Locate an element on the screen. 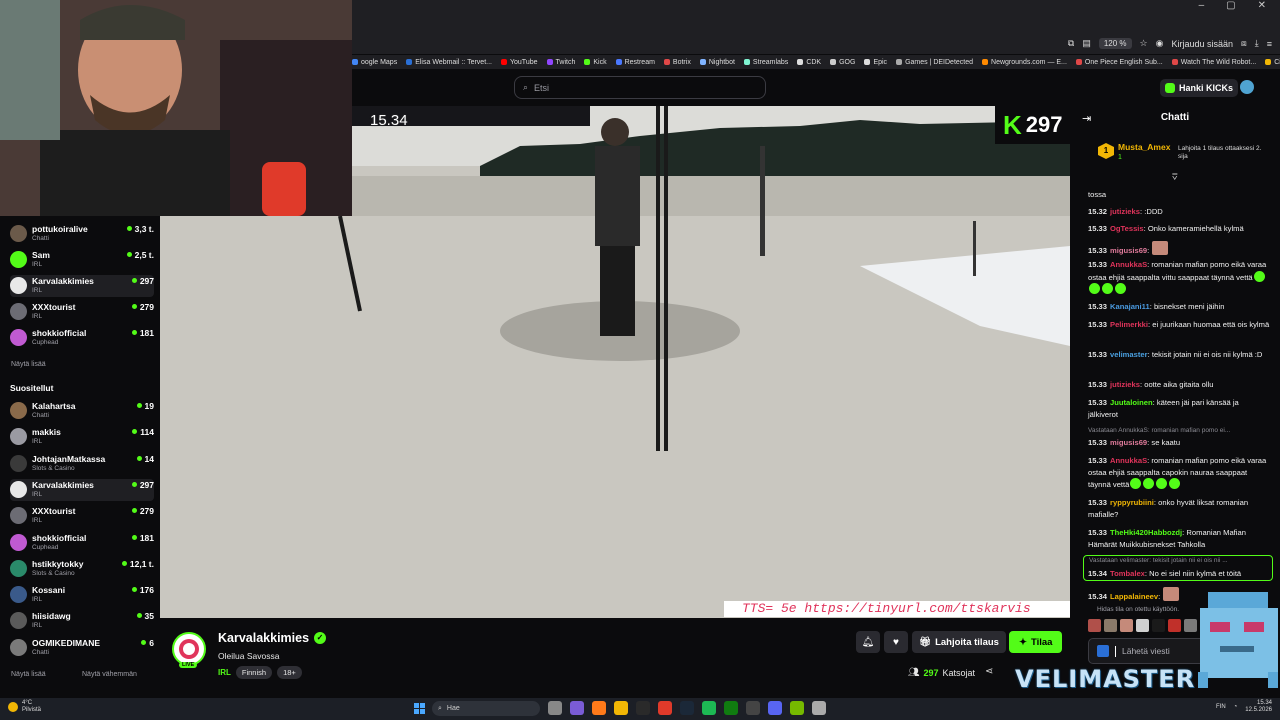  search-input: ⌕ Etsi is located at coordinates (640, 87).